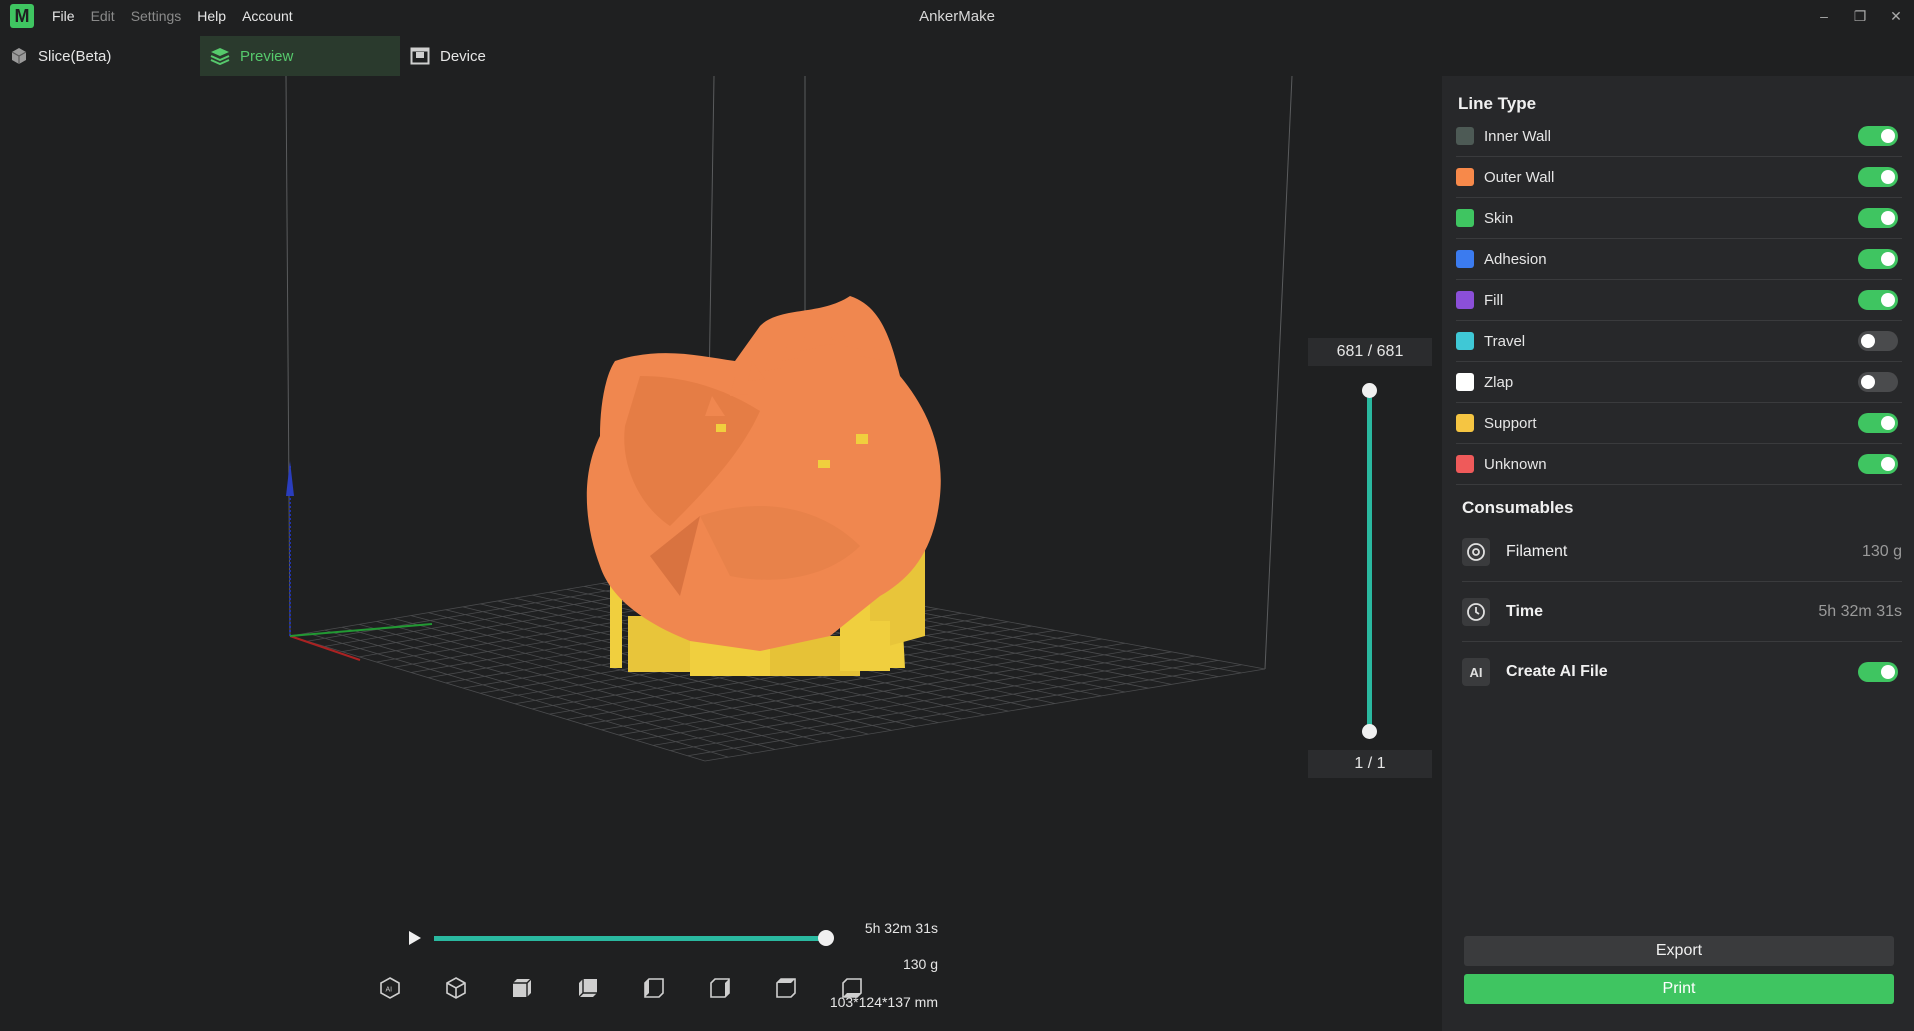 The height and width of the screenshot is (1031, 1914). What do you see at coordinates (1476, 611) in the screenshot?
I see `clock-icon` at bounding box center [1476, 611].